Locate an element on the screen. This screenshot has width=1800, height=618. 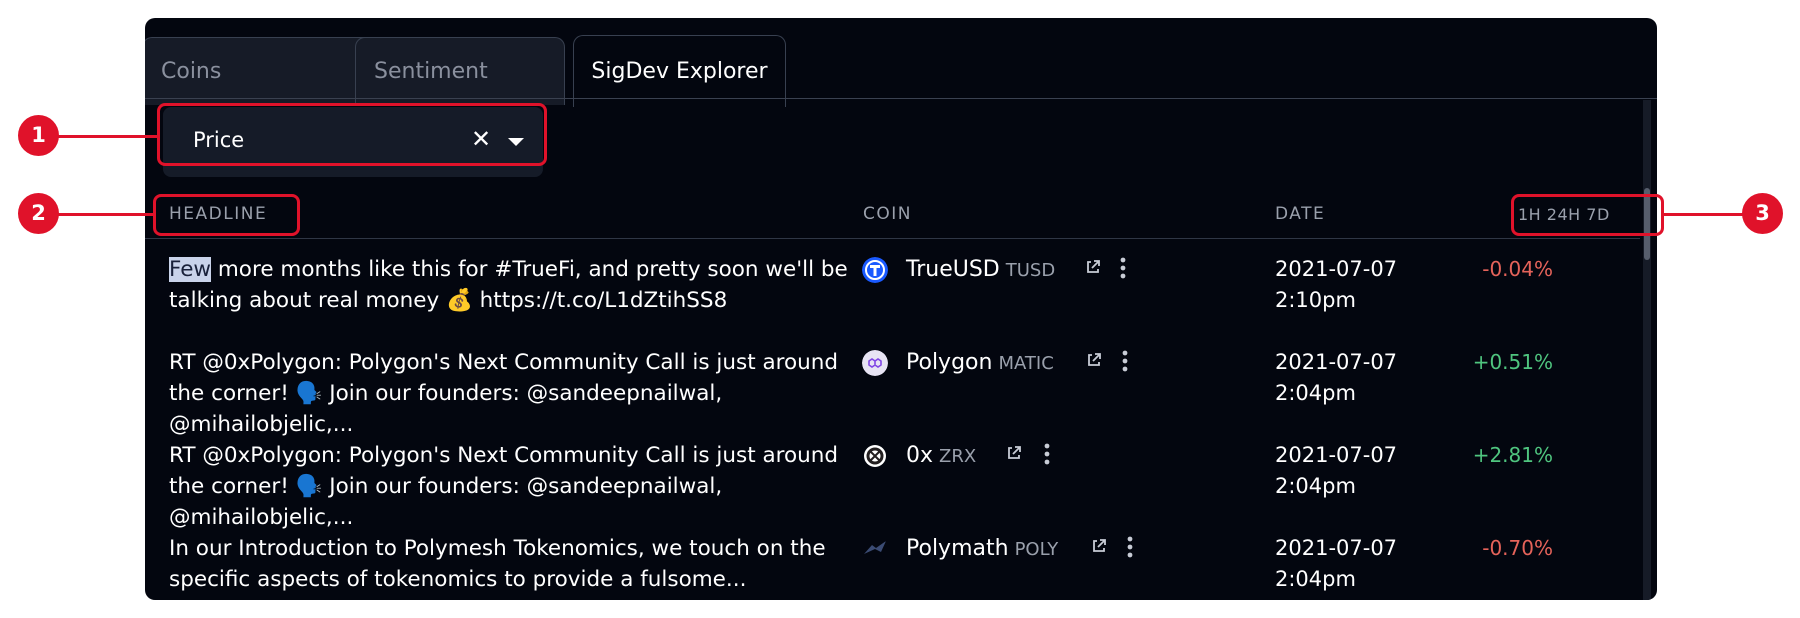
price-change: -0.70% is located at coordinates (1517, 548).